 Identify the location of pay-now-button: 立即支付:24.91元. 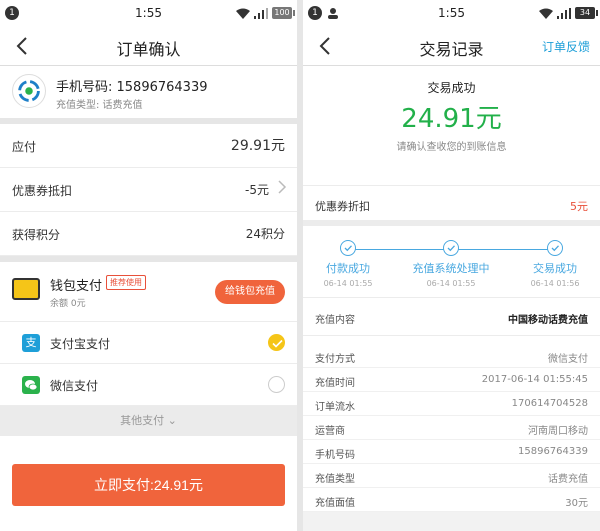
(148, 485).